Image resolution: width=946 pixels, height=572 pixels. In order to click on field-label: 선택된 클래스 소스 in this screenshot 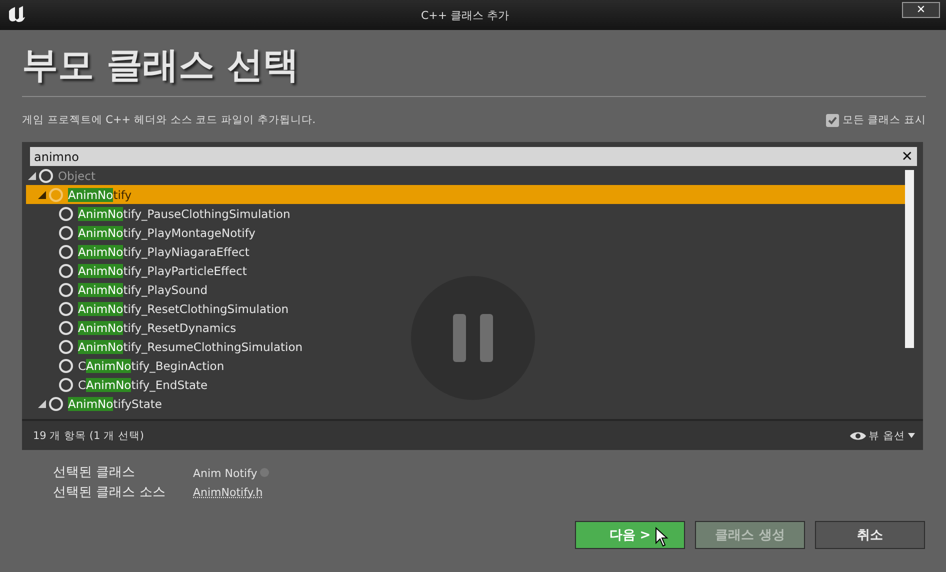, I will do `click(109, 492)`.